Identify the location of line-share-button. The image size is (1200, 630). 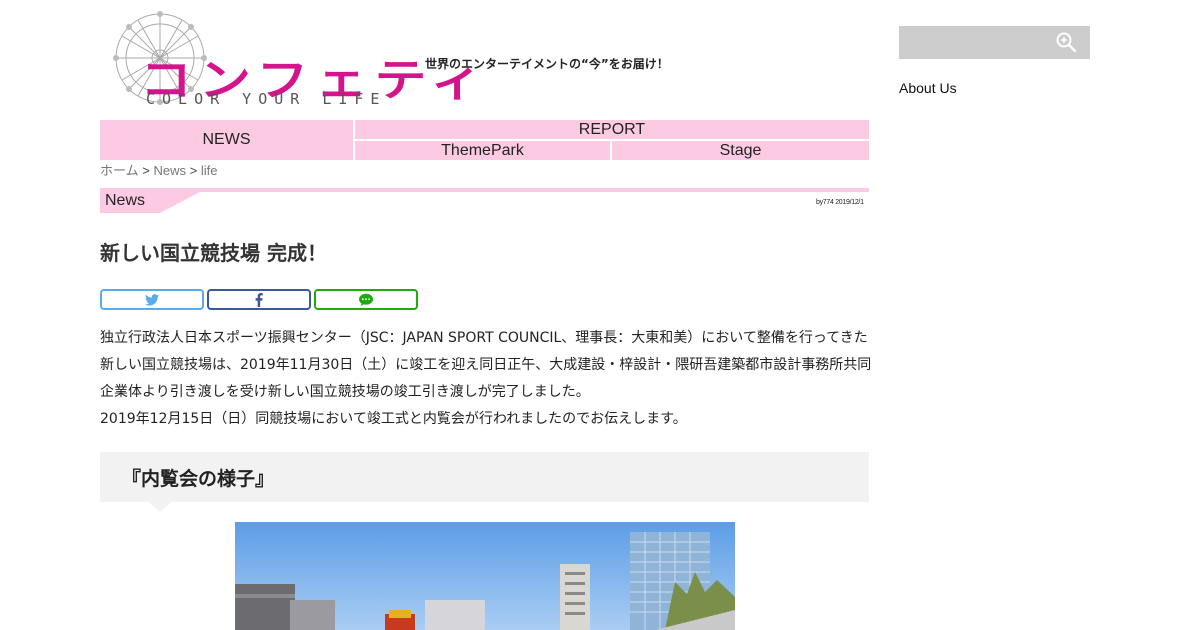
(366, 299).